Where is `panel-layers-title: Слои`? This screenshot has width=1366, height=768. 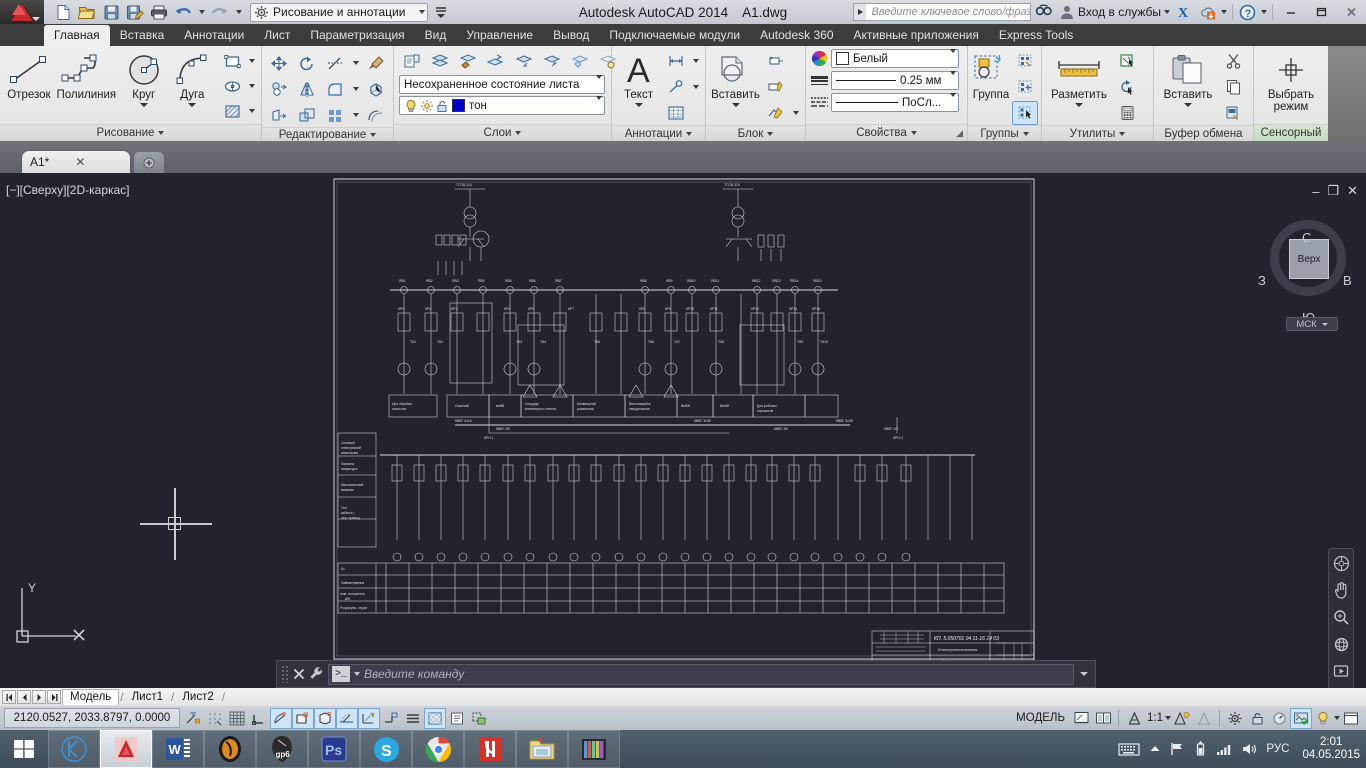 panel-layers-title: Слои is located at coordinates (502, 132).